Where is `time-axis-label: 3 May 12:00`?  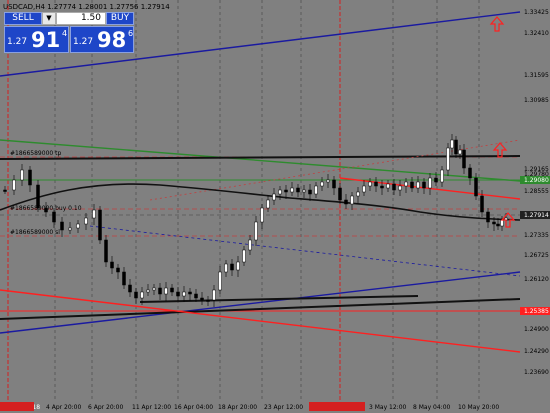 time-axis-label: 3 May 12:00 is located at coordinates (388, 407).